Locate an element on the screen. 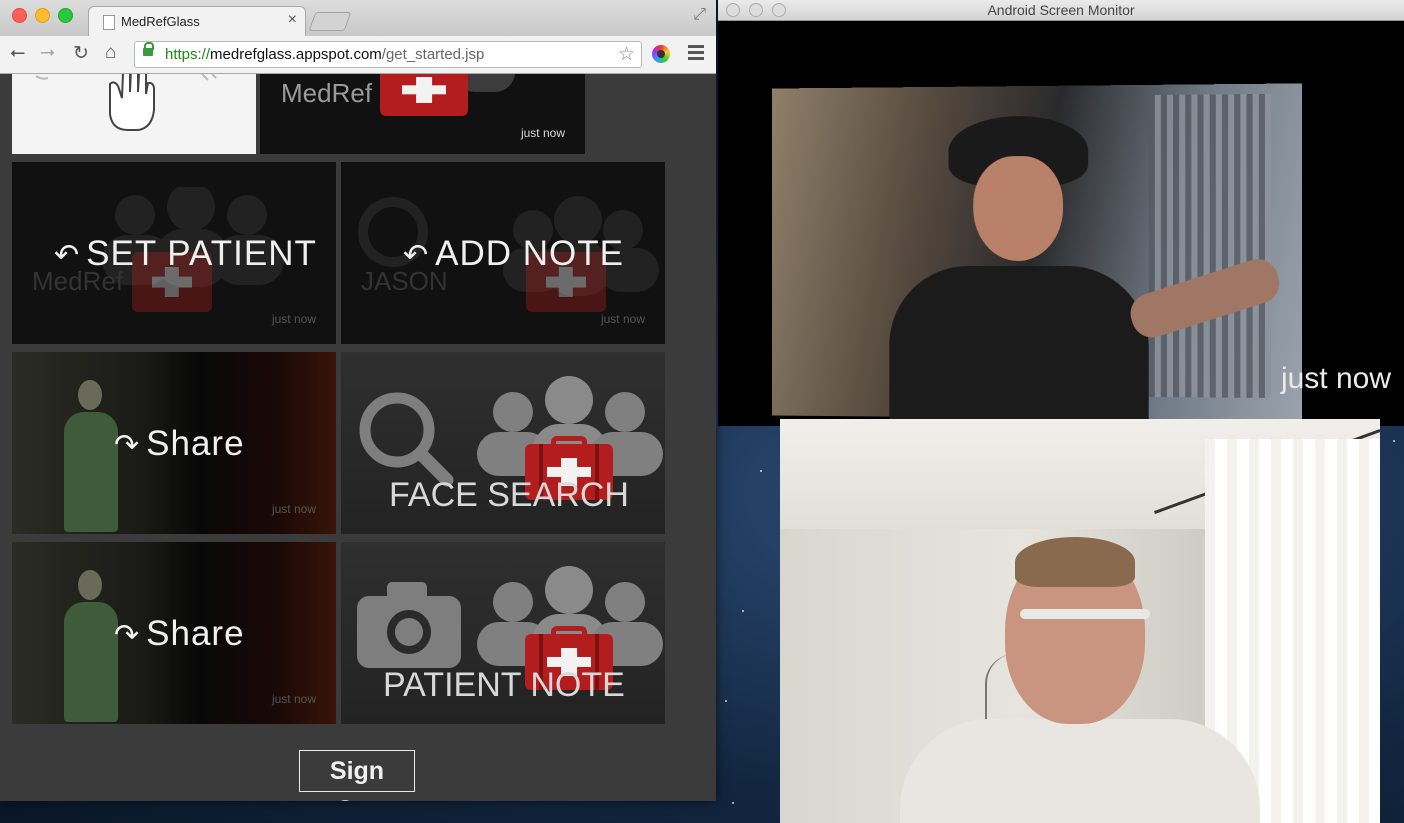  share-card-2: ↷ Share just now is located at coordinates (174, 633).